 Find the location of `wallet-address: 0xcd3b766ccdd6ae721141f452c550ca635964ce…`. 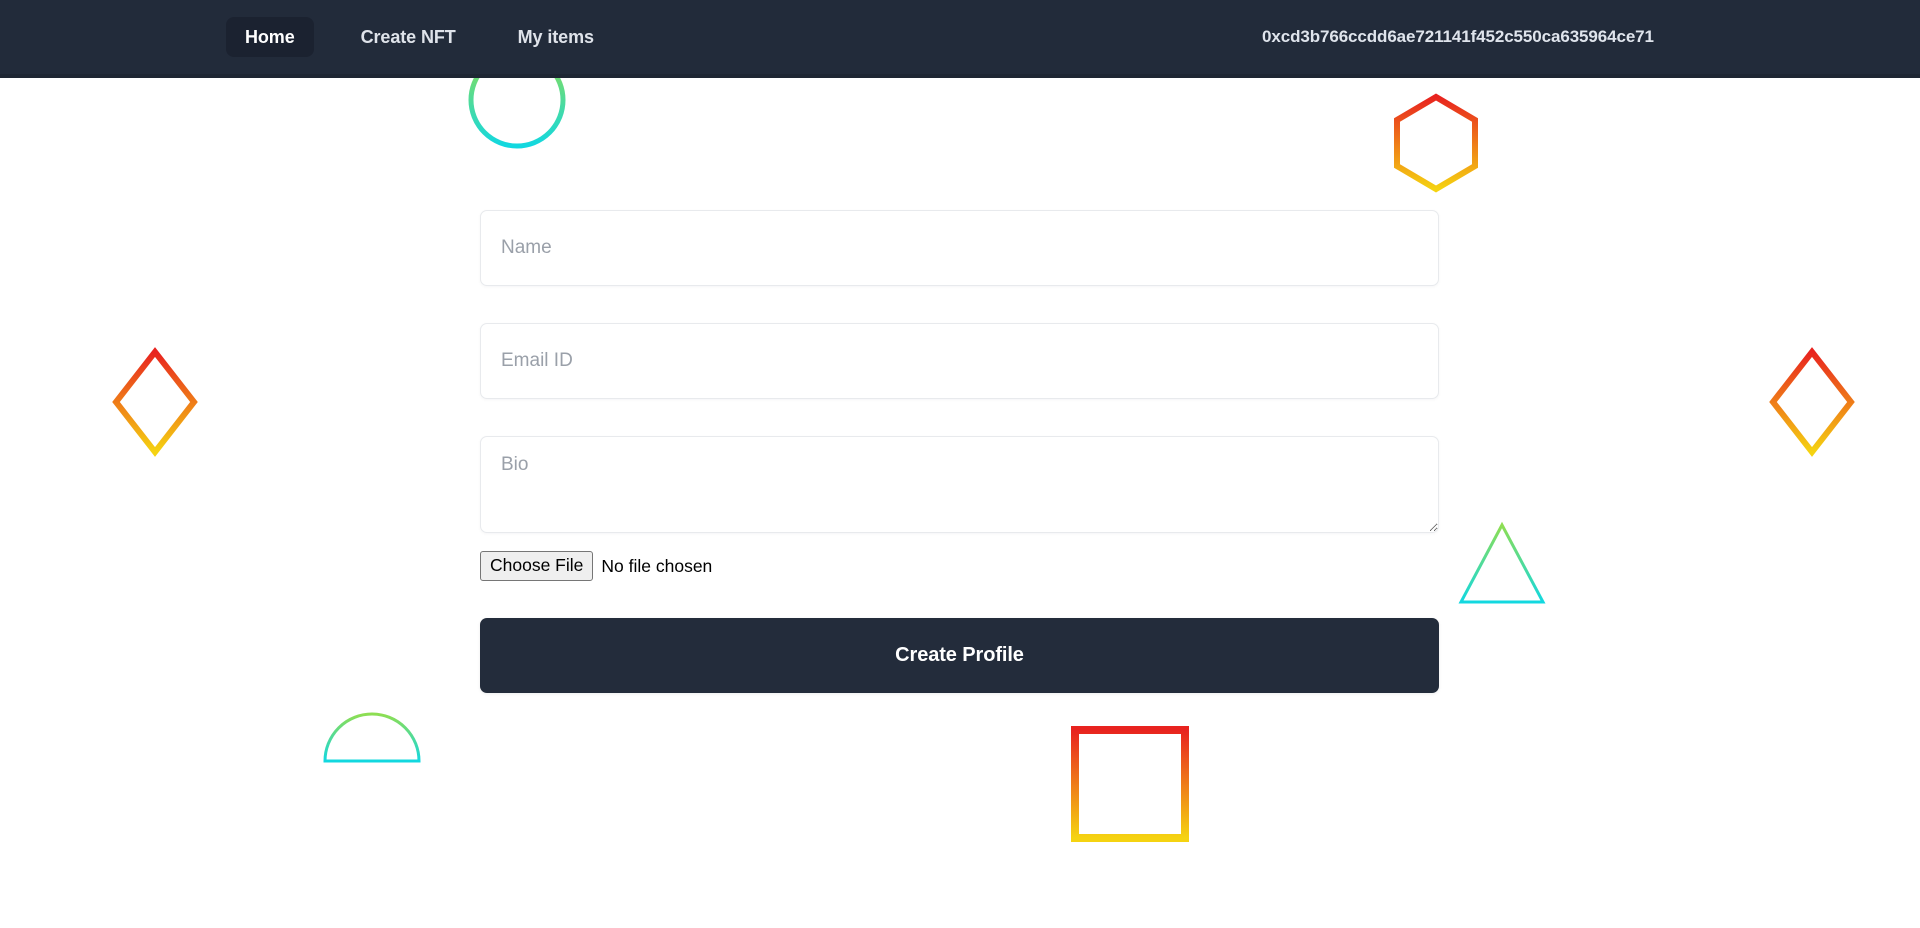

wallet-address: 0xcd3b766ccdd6ae721141f452c550ca635964ce… is located at coordinates (1458, 37).